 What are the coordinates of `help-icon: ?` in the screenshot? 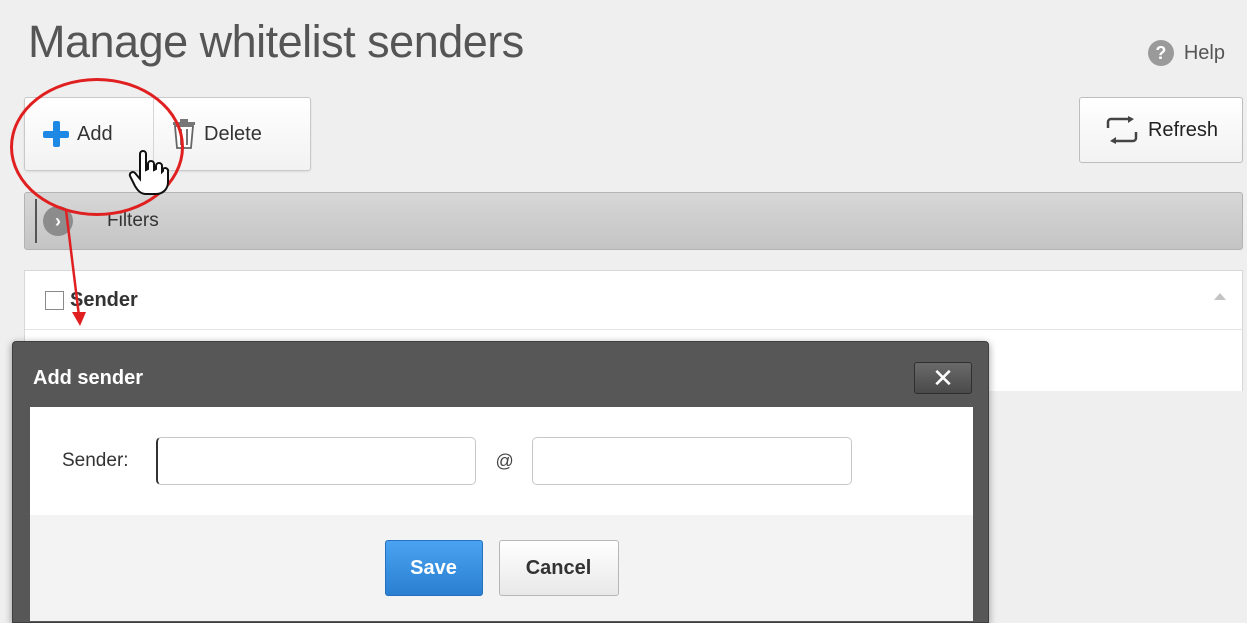 It's located at (1160, 53).